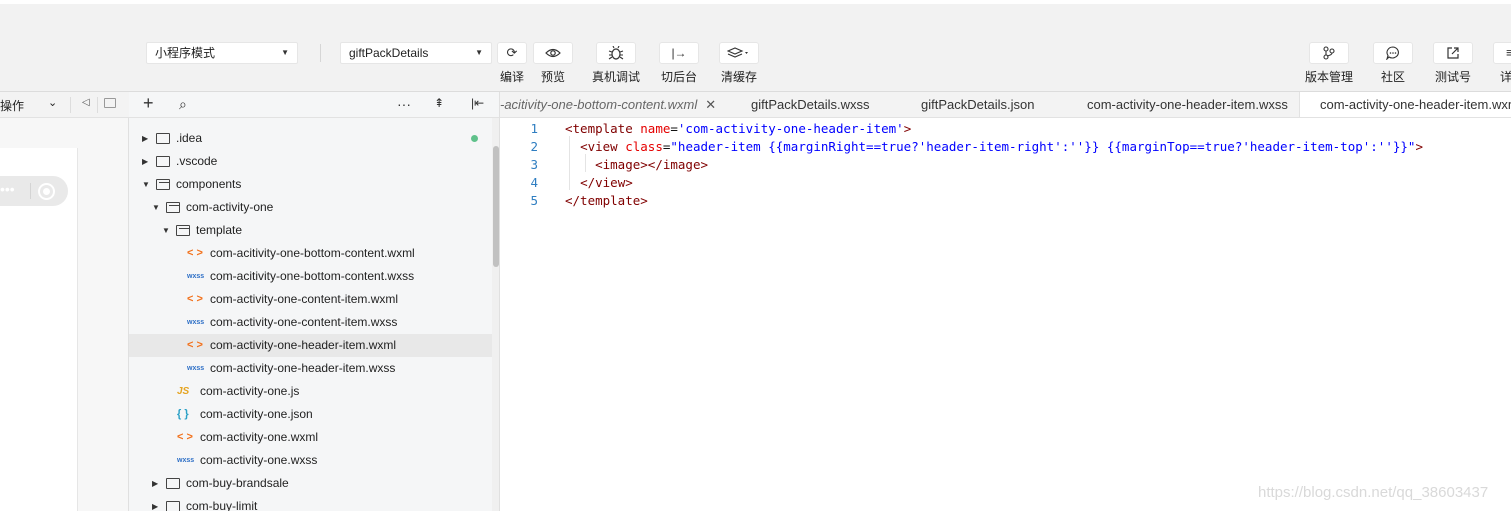 This screenshot has width=1511, height=511. I want to click on chat-icon, so click(1392, 53).